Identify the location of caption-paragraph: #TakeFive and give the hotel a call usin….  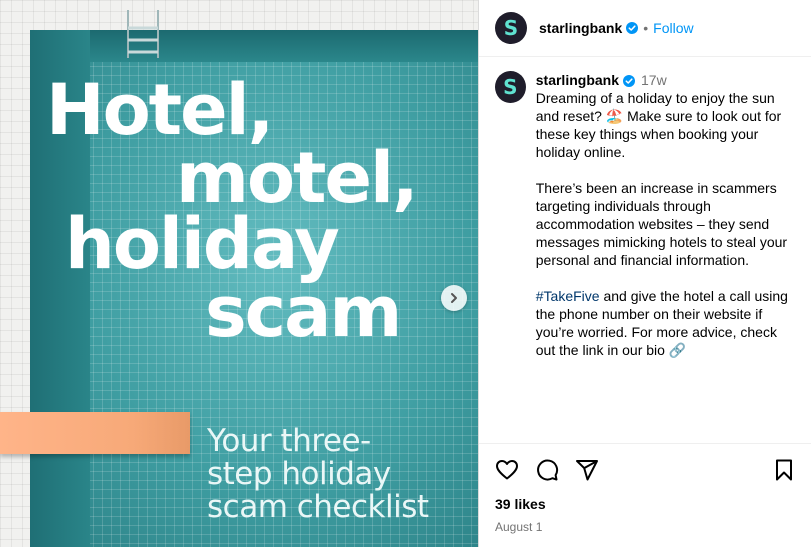
(668, 323).